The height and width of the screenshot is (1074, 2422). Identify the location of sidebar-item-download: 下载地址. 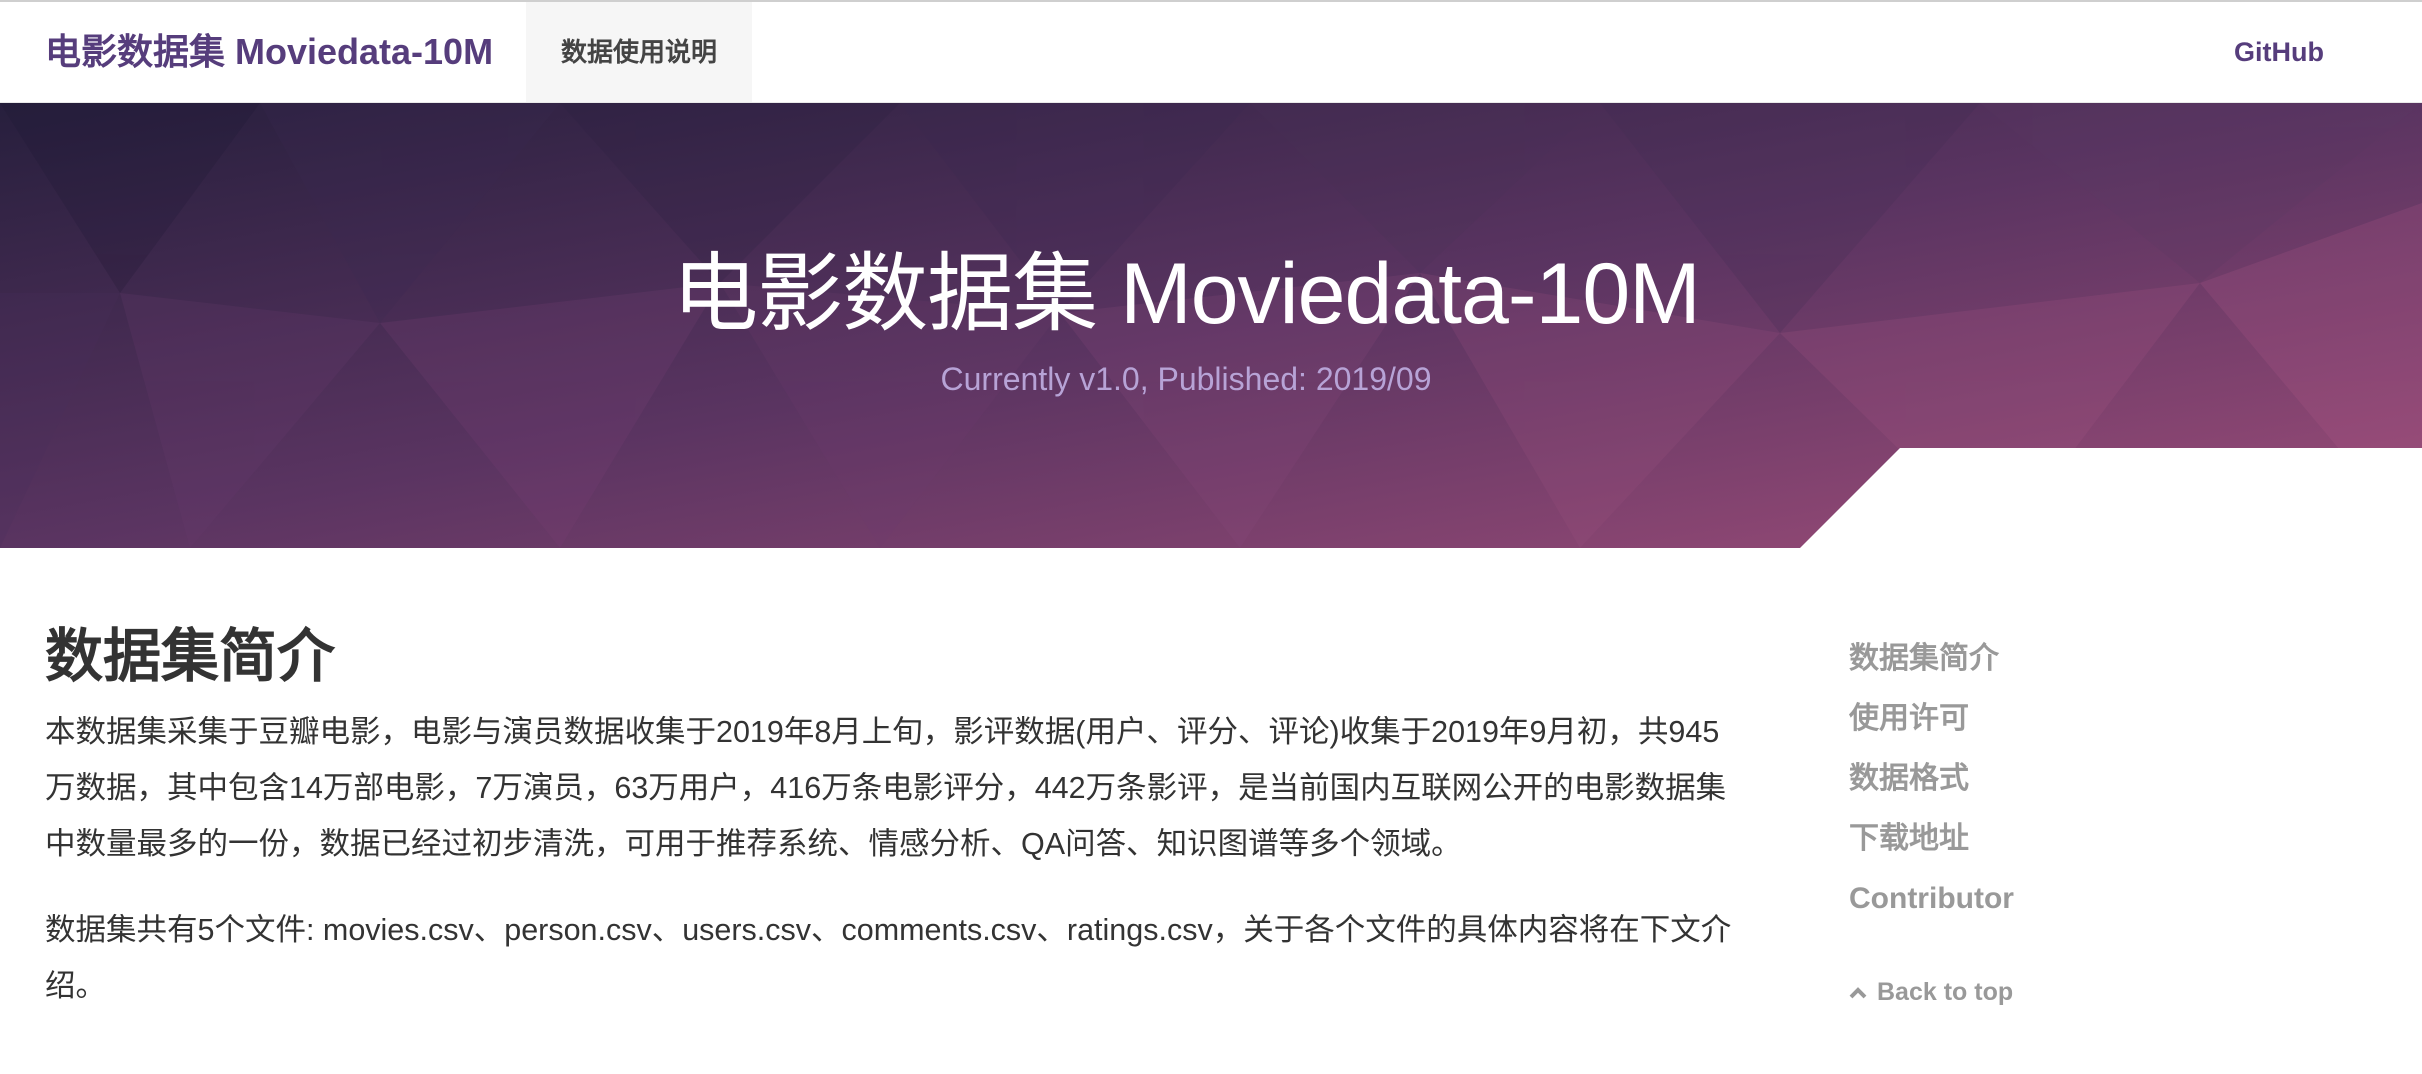
(2049, 843).